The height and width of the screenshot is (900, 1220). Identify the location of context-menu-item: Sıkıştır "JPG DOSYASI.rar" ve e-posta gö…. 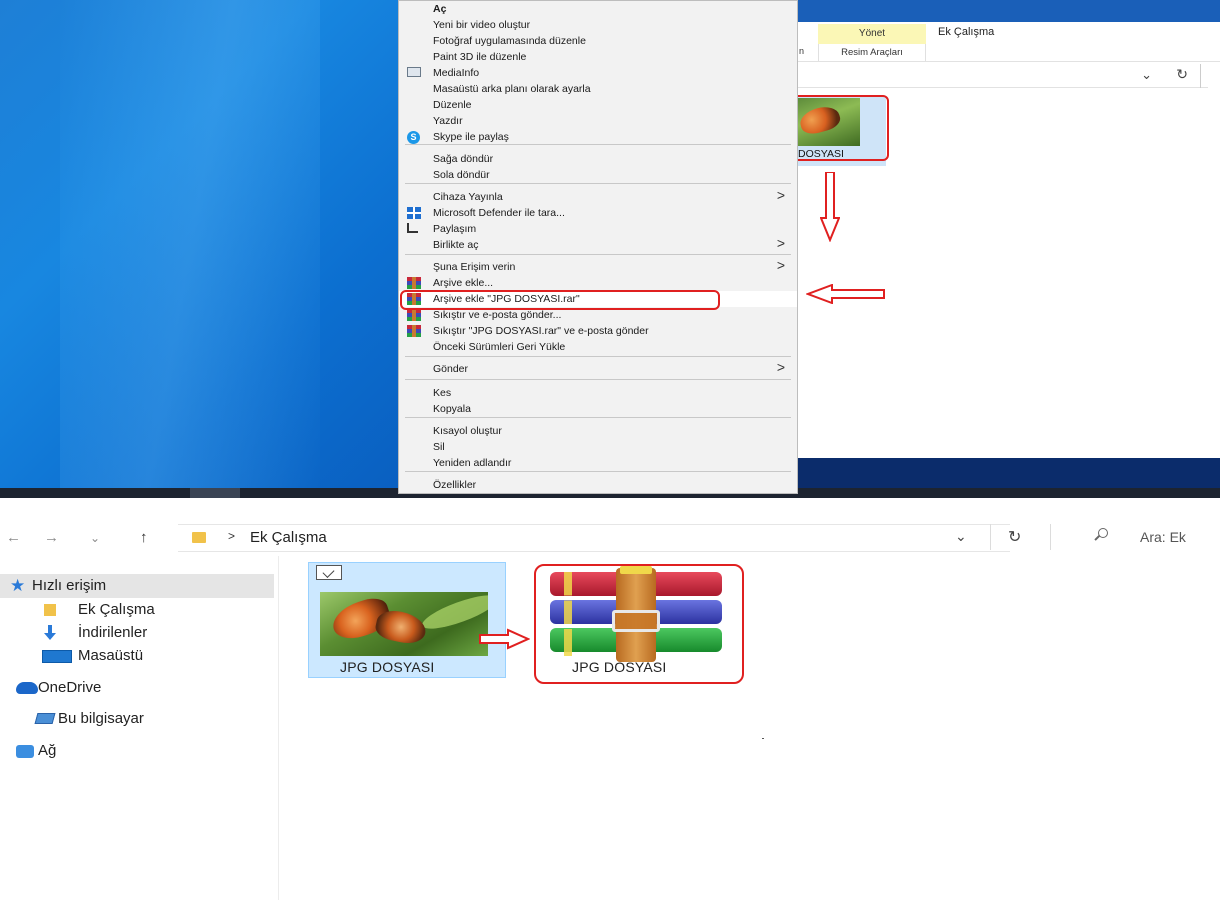
(598, 331).